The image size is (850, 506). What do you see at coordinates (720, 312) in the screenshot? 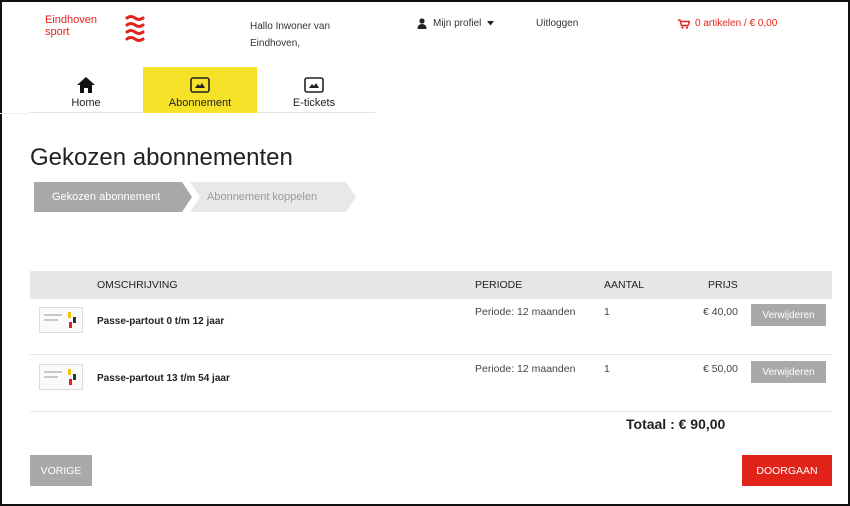
I see `item-price: € 40,00` at bounding box center [720, 312].